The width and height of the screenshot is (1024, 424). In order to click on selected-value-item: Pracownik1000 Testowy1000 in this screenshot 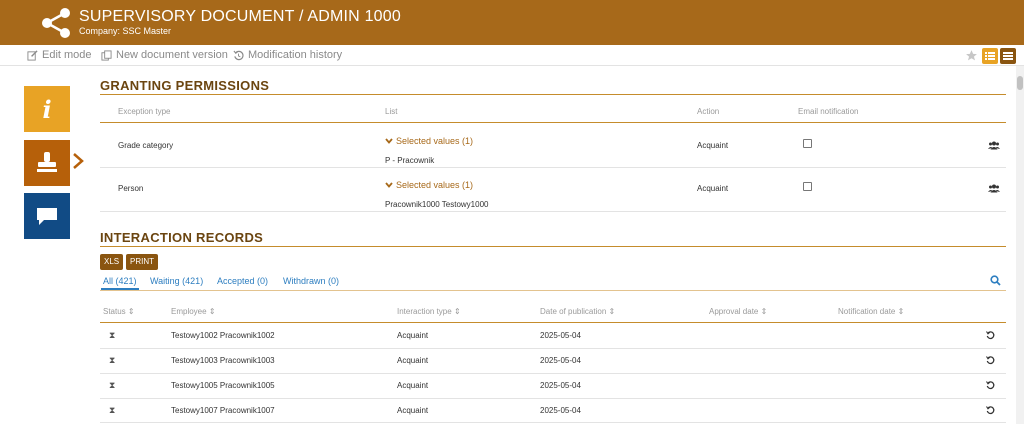, I will do `click(437, 204)`.